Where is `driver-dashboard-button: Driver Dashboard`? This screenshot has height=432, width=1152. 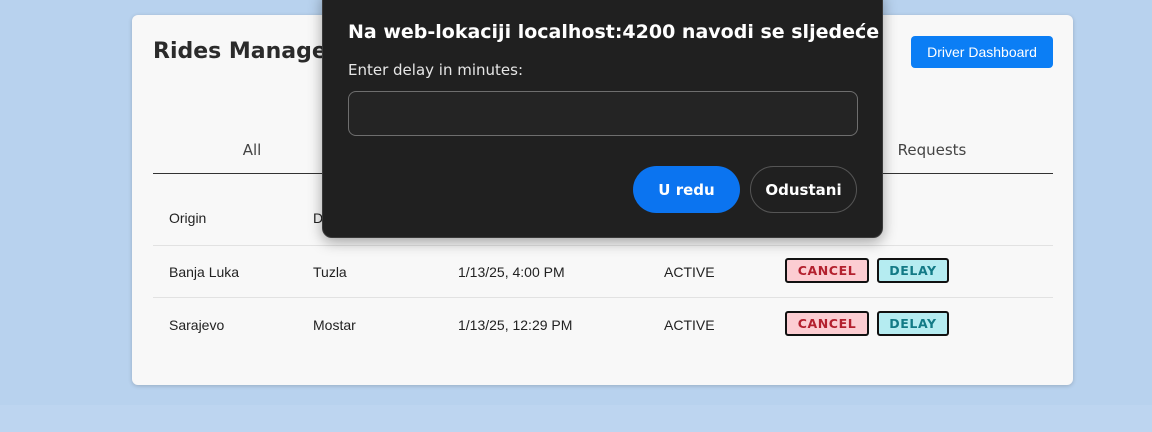
driver-dashboard-button: Driver Dashboard is located at coordinates (982, 52).